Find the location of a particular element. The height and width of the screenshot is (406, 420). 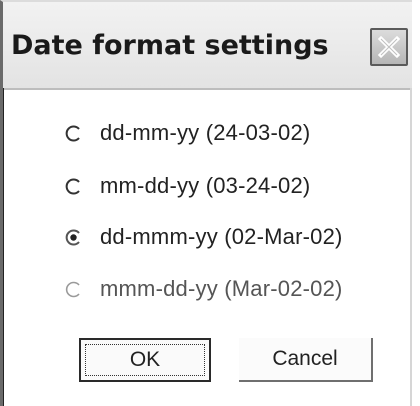

ok-button: OK is located at coordinates (145, 360).